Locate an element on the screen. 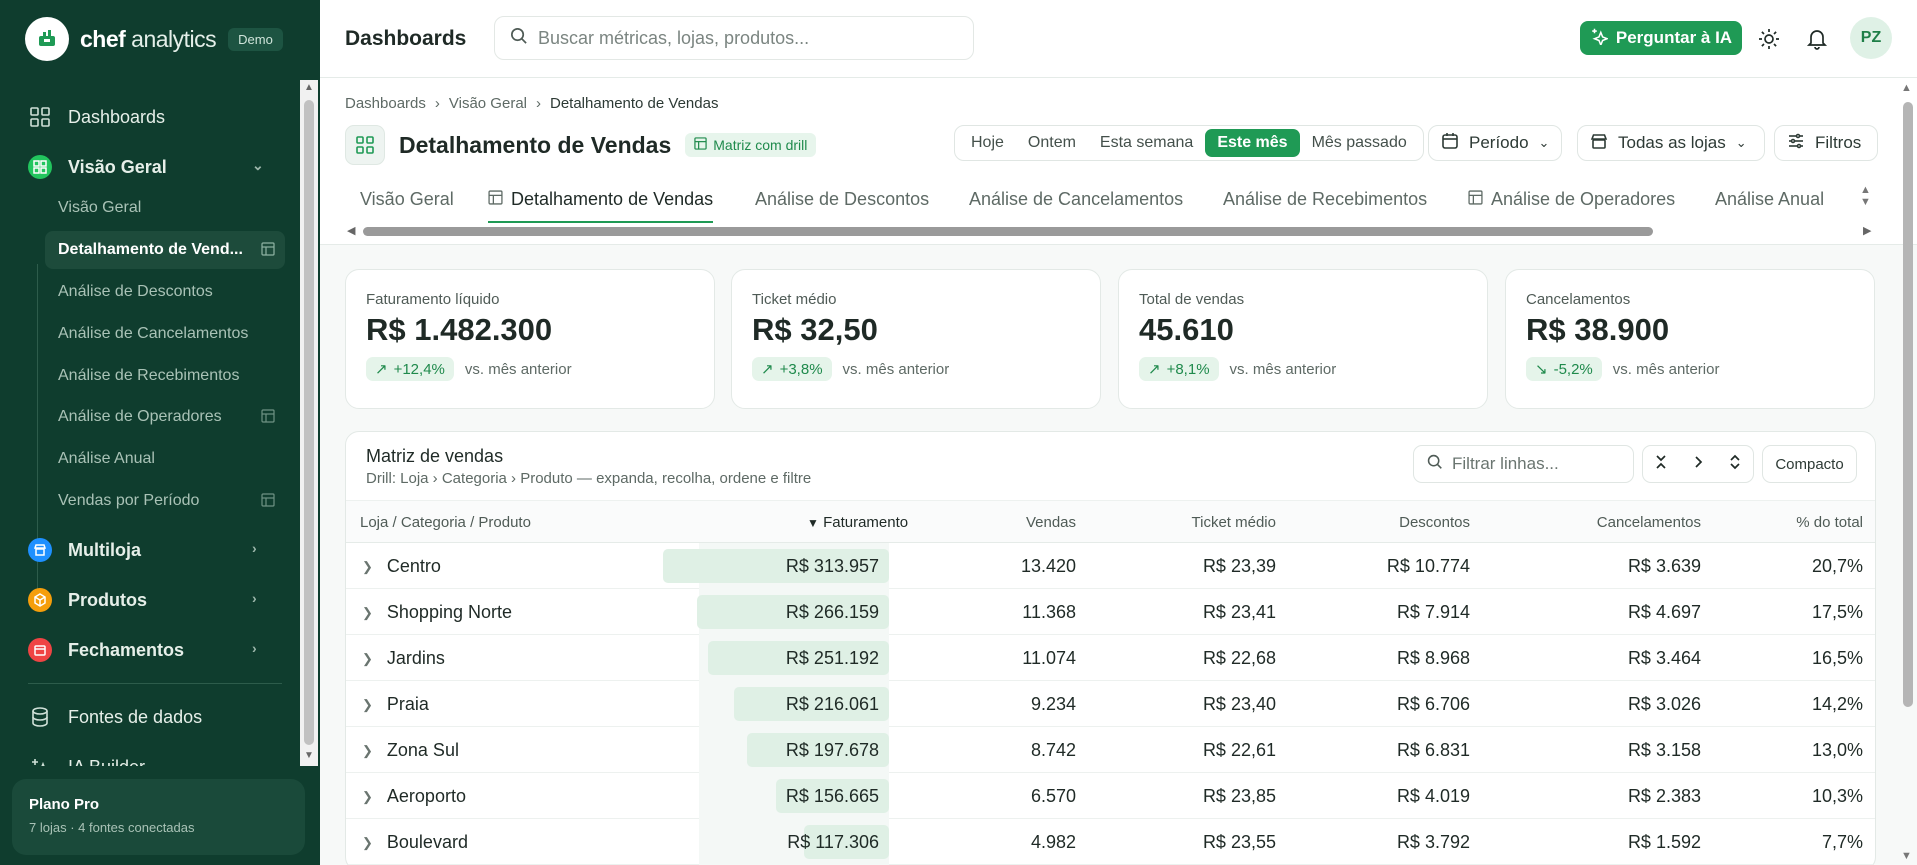  cell-faturamento: R$ 251.192 is located at coordinates (832, 658).